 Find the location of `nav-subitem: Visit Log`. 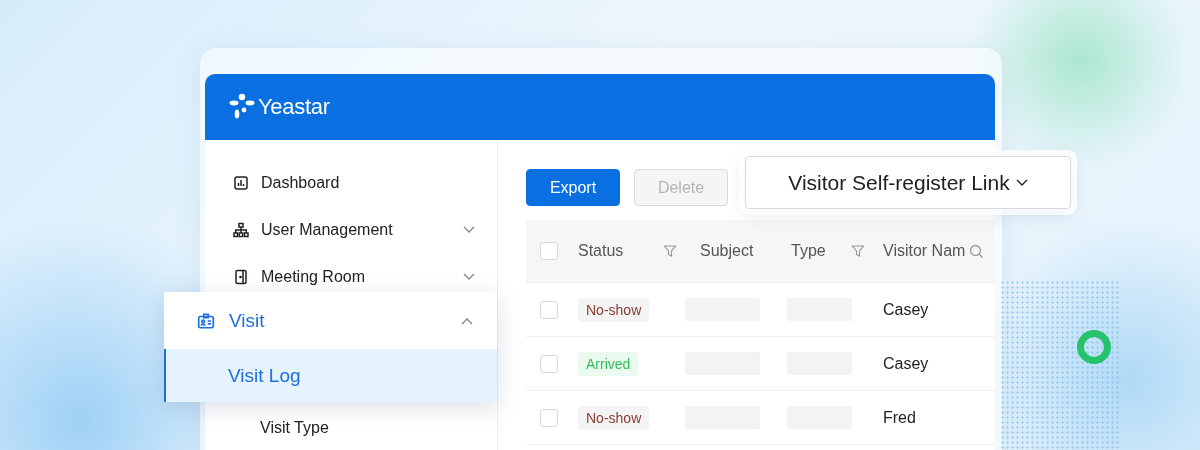

nav-subitem: Visit Log is located at coordinates (330, 375).